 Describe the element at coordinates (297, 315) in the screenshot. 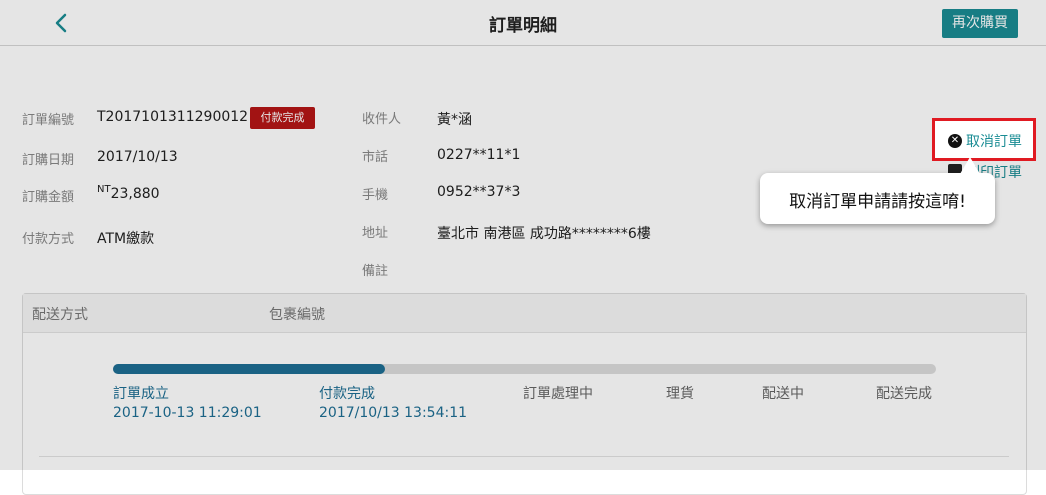

I see `package-number-label: 包裹編號` at that location.